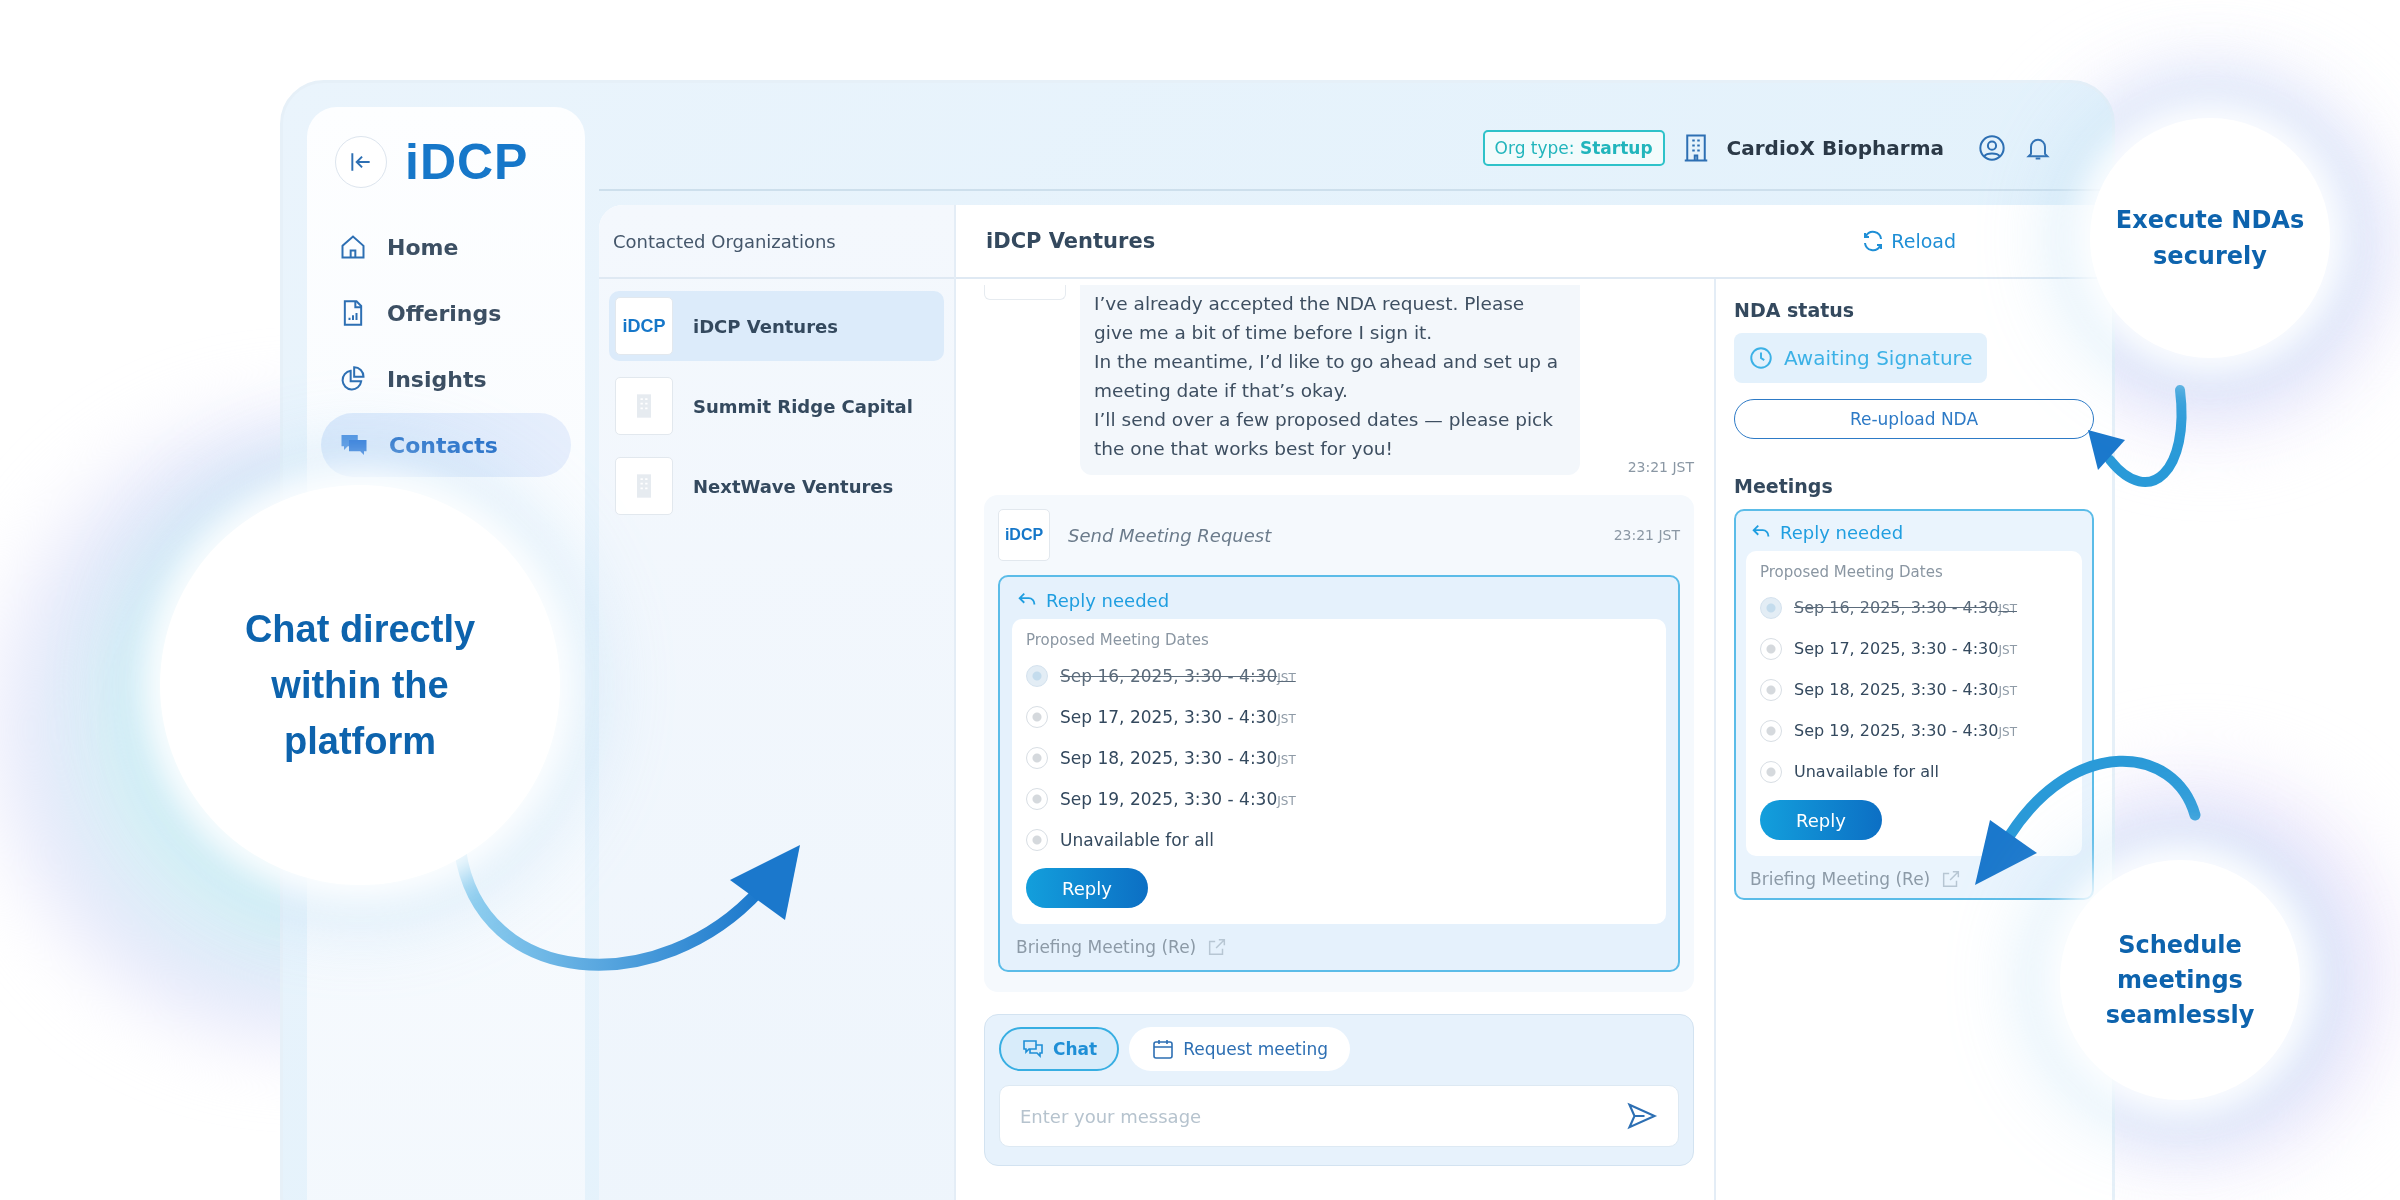 This screenshot has width=2400, height=1200. What do you see at coordinates (1784, 486) in the screenshot?
I see `meetings-heading: Meetings` at bounding box center [1784, 486].